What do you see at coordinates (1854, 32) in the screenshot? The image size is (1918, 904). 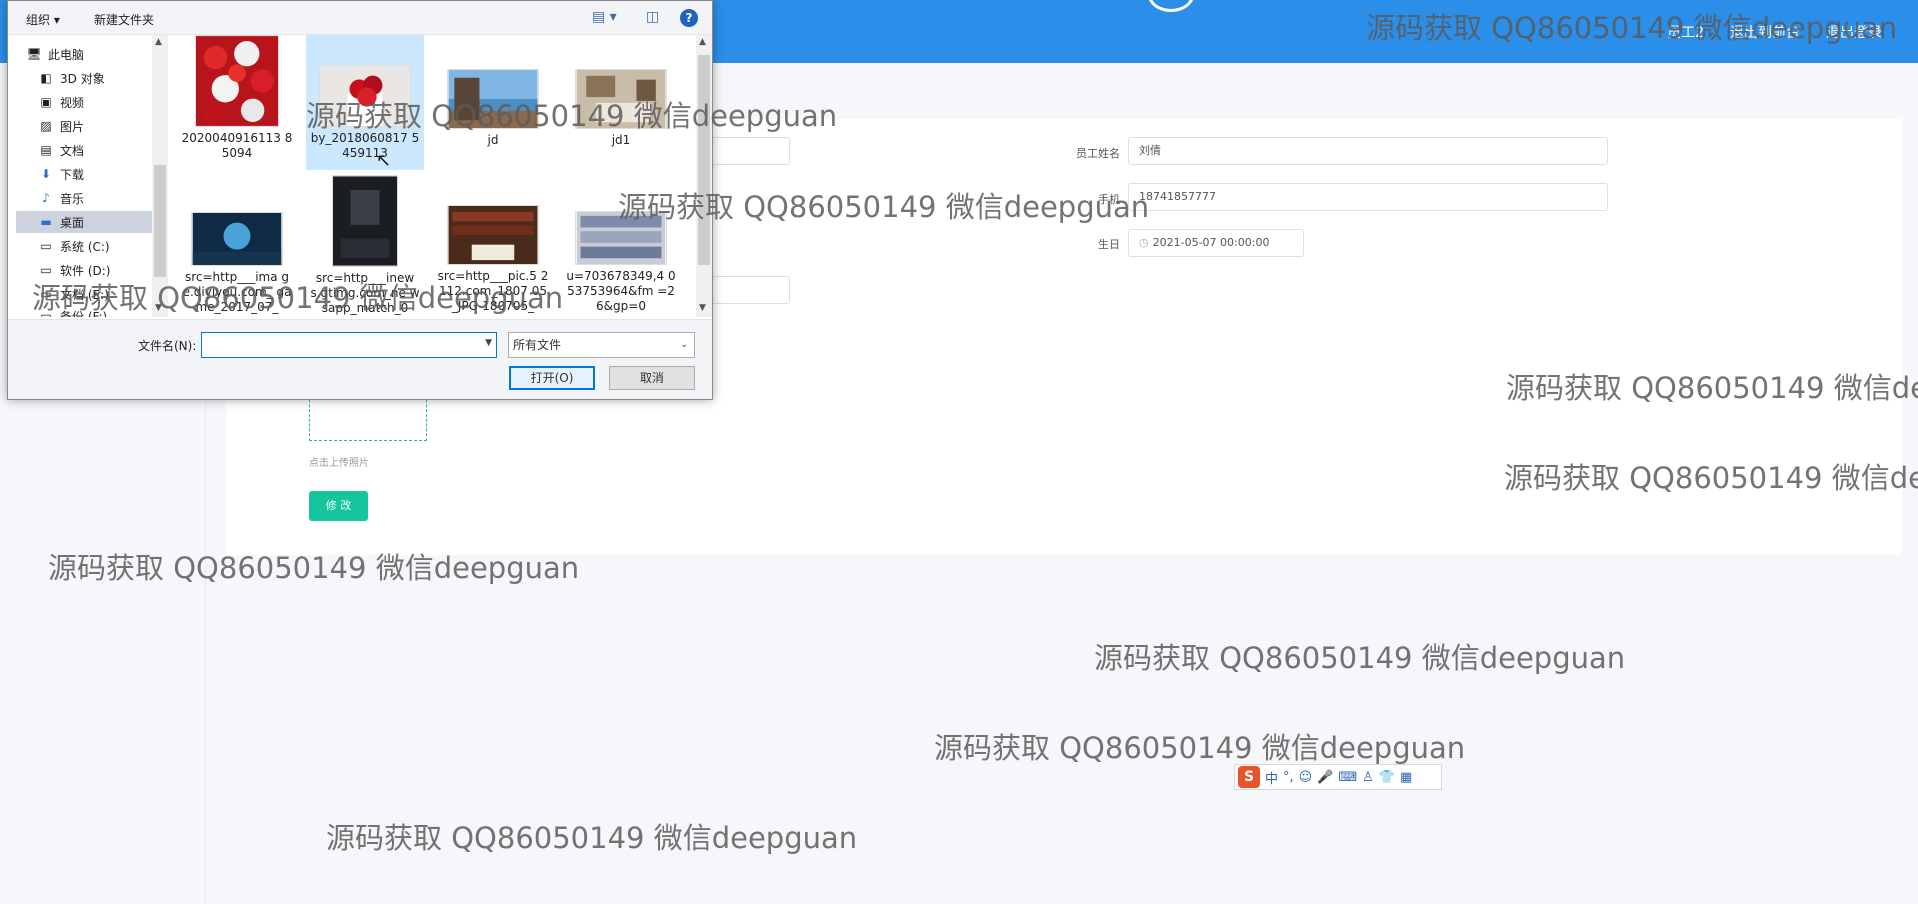 I see `nav-logout: 退出登录` at bounding box center [1854, 32].